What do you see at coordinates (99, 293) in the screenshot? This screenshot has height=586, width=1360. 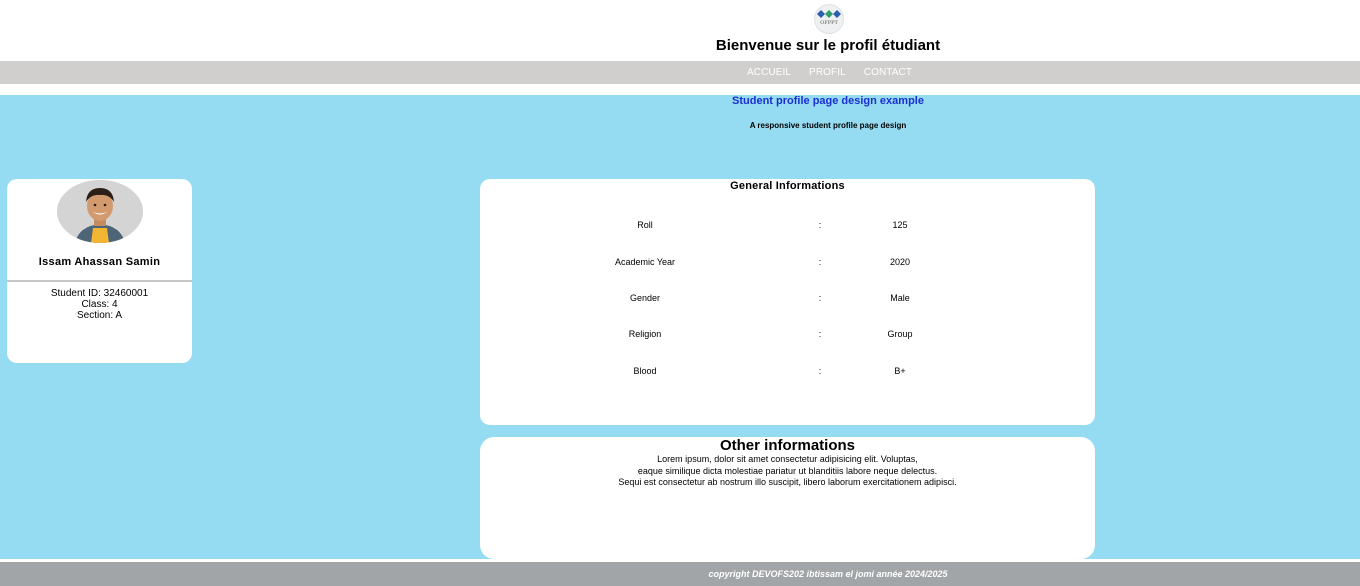 I see `student-id: Student ID: 32460001` at bounding box center [99, 293].